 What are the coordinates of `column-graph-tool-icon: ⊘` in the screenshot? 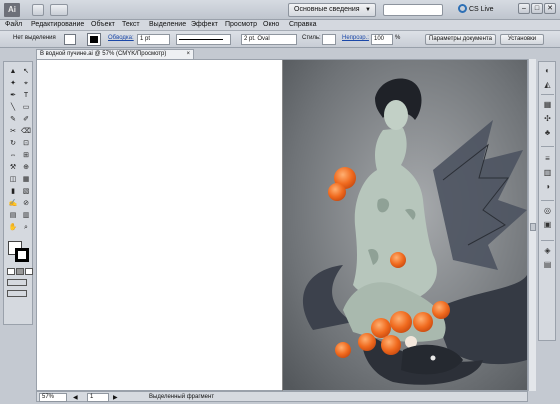 It's located at (26, 203).